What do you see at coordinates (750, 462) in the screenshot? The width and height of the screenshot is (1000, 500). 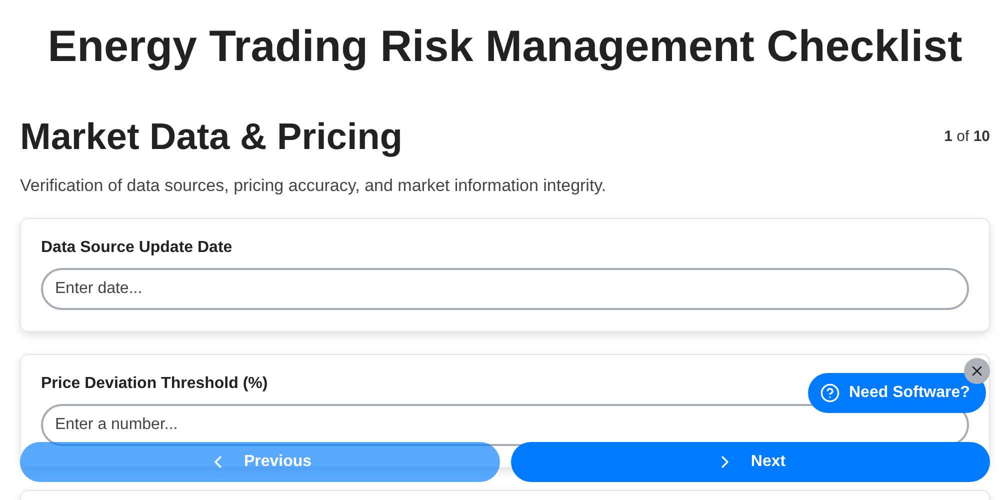 I see `next-button: Next` at bounding box center [750, 462].